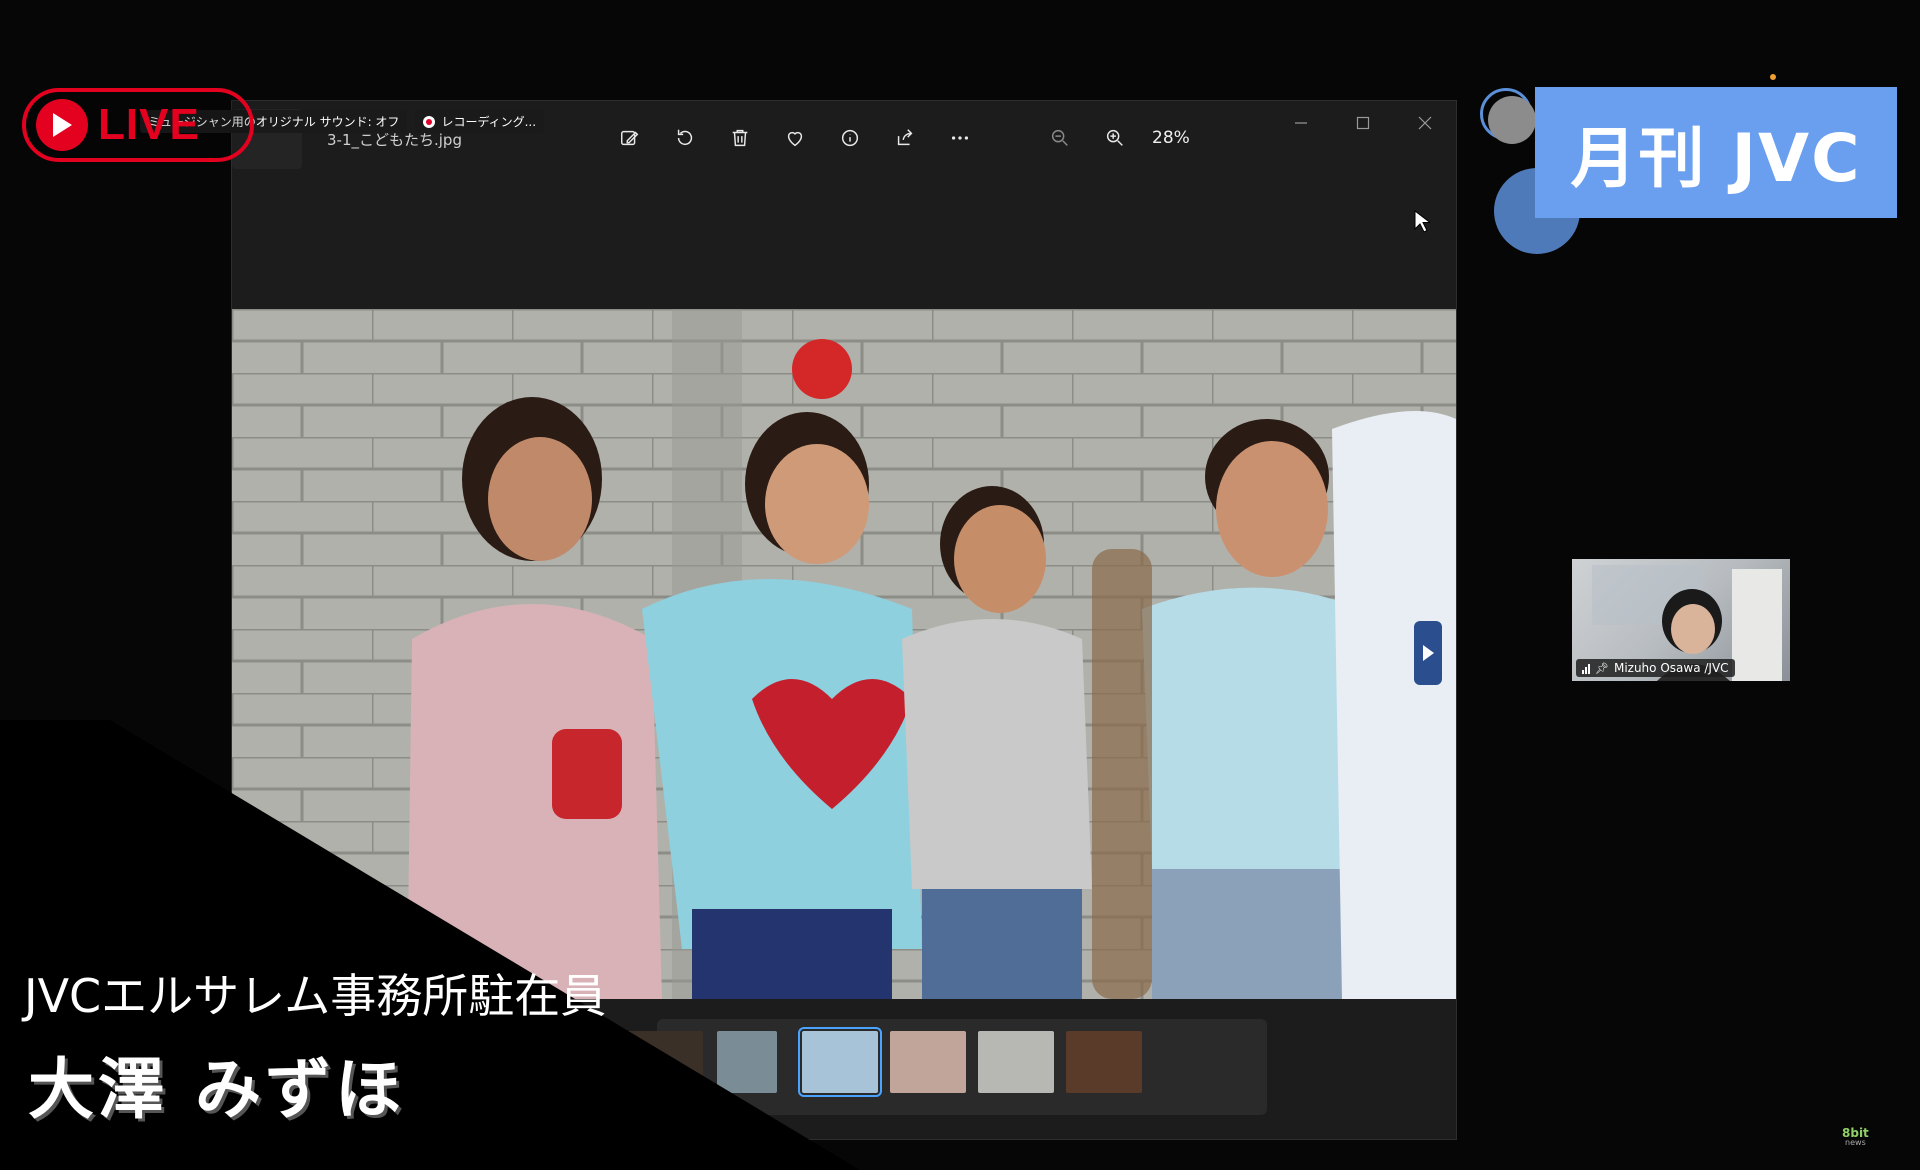 The image size is (1920, 1170). I want to click on rotate-icon, so click(684, 137).